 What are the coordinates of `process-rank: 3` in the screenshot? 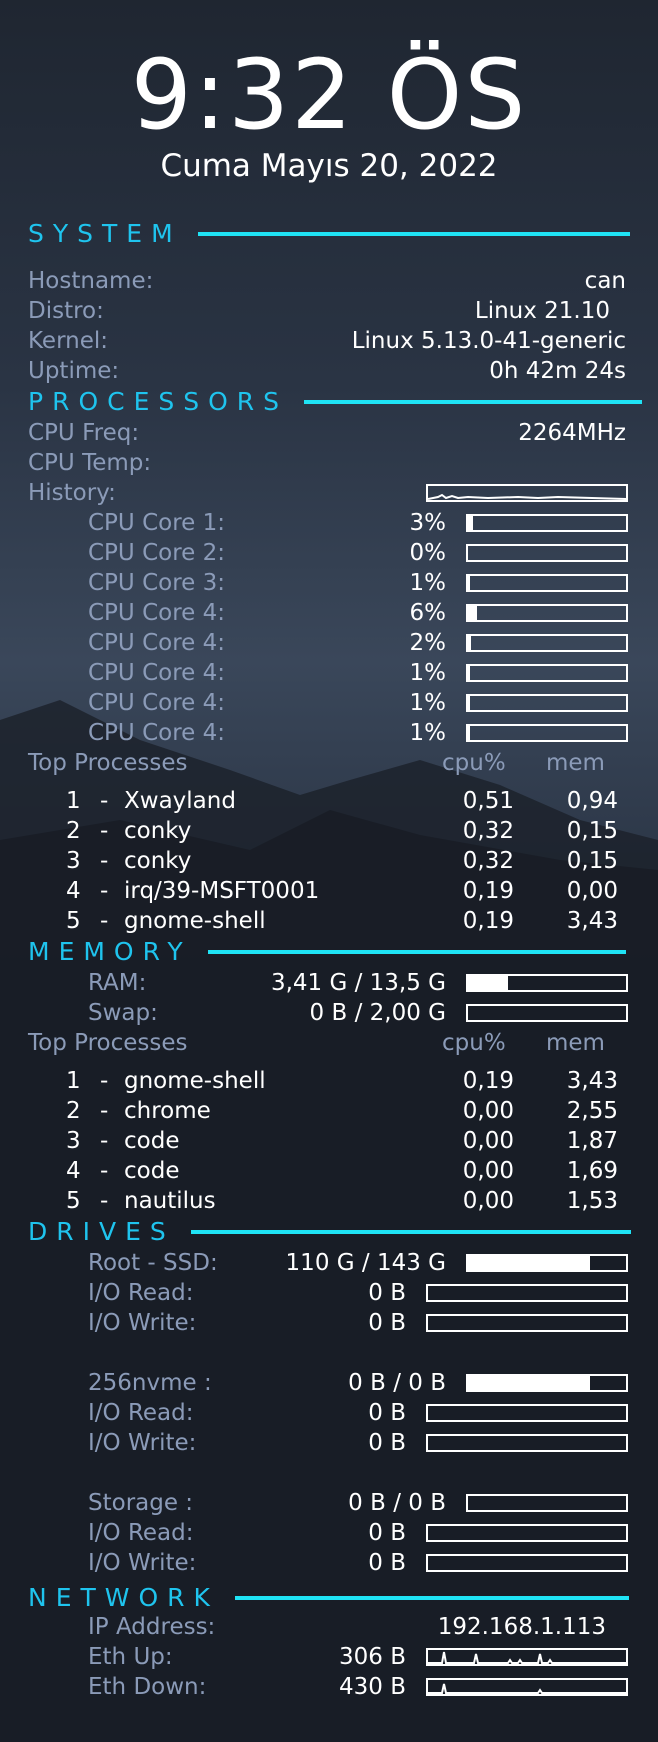 It's located at (73, 1141).